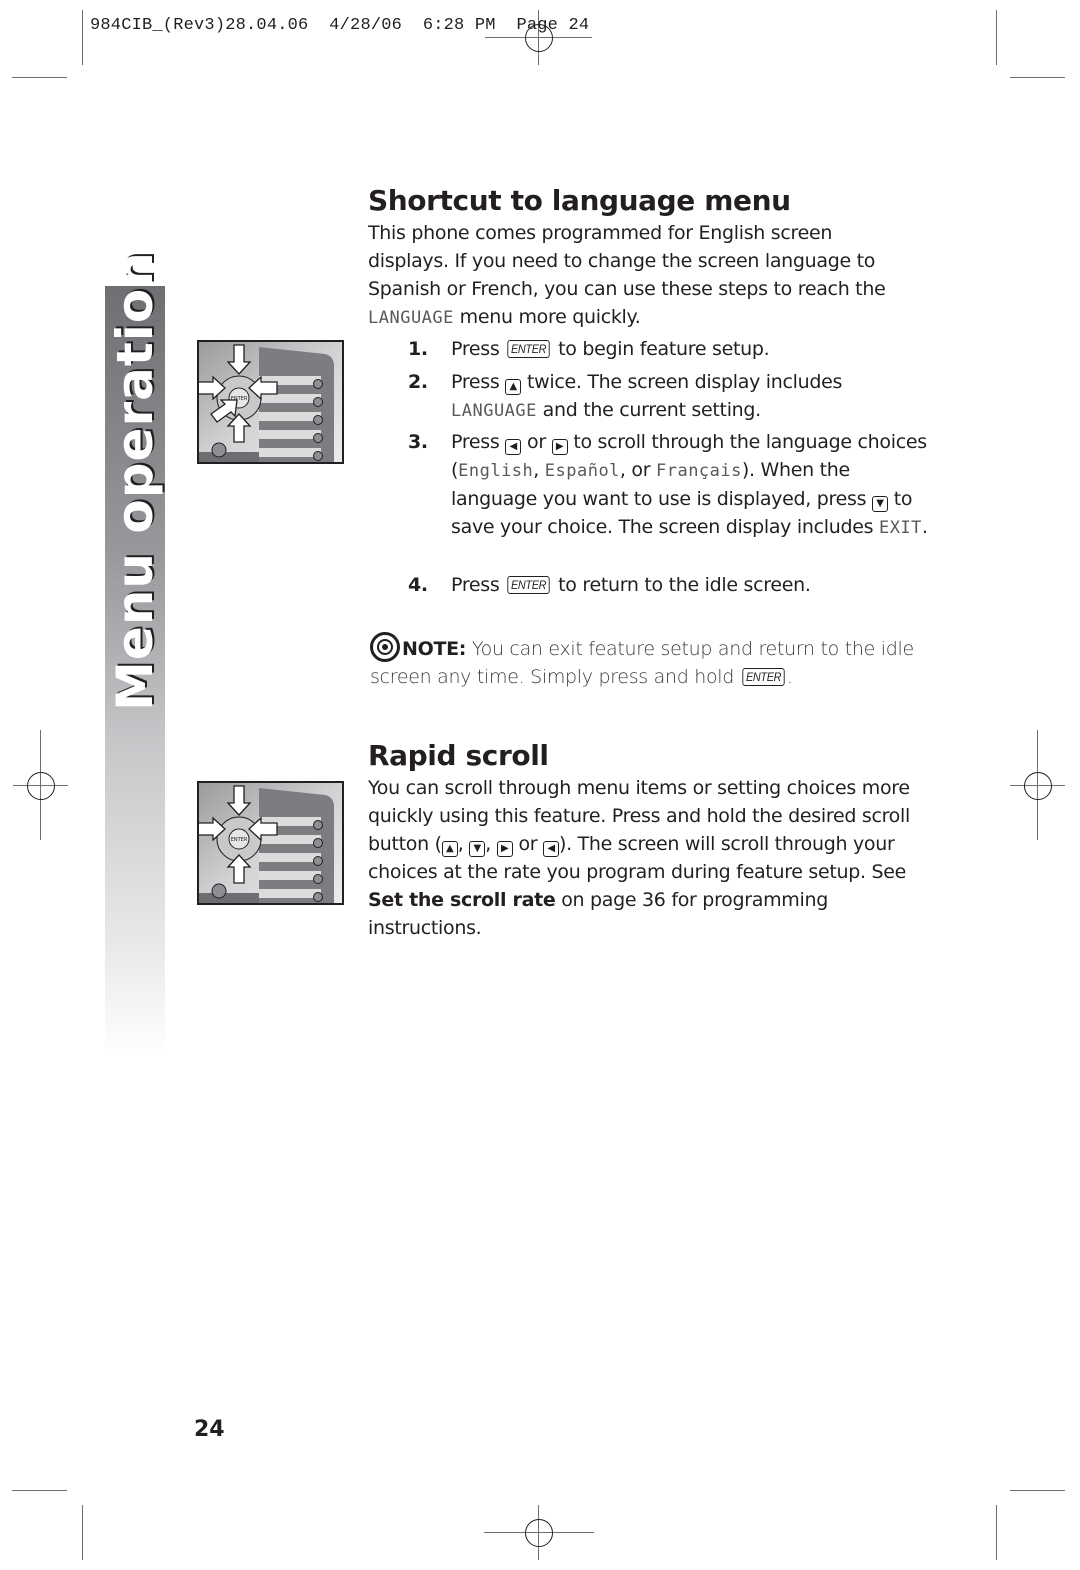 This screenshot has height=1570, width=1080. Describe the element at coordinates (536, 442) in the screenshot. I see `step-text: or` at that location.